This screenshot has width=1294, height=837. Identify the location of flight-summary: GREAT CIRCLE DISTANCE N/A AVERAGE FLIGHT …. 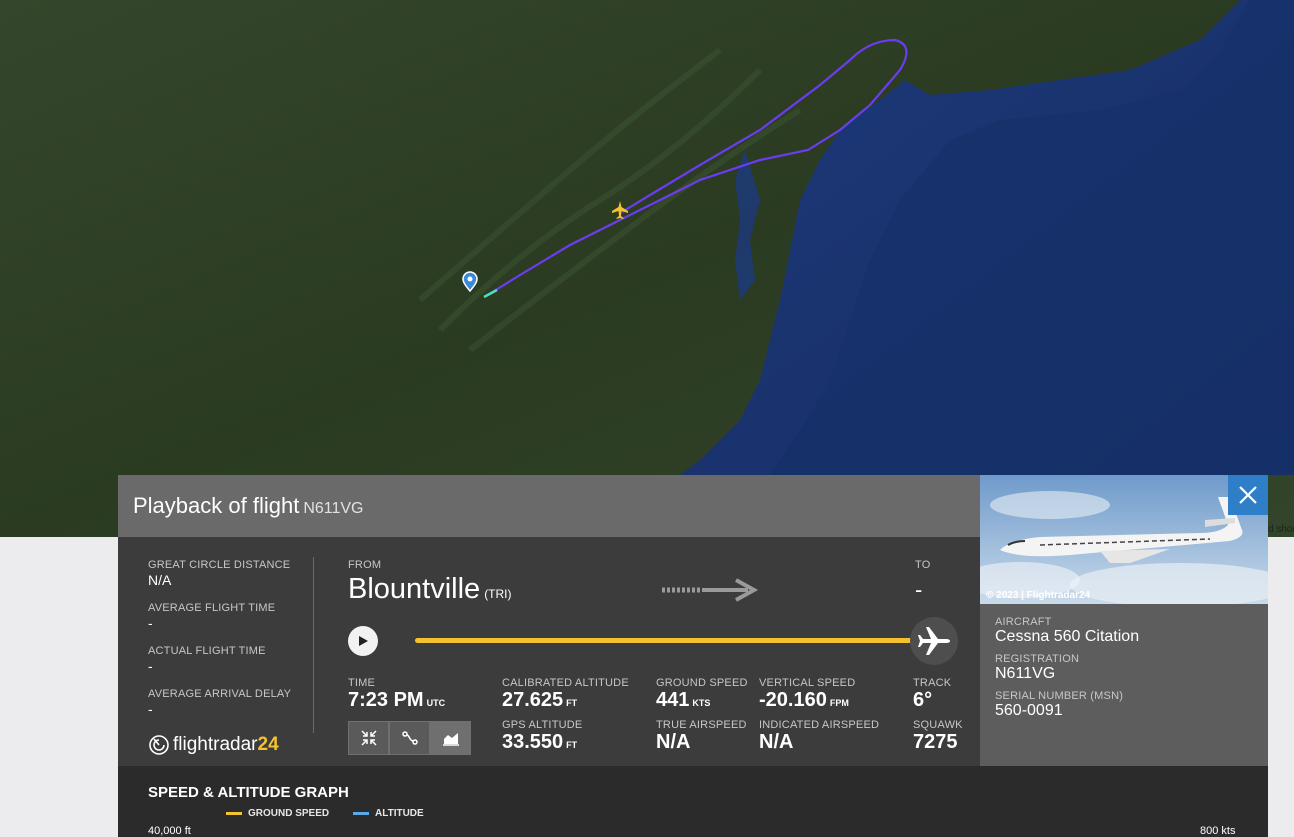
(228, 645).